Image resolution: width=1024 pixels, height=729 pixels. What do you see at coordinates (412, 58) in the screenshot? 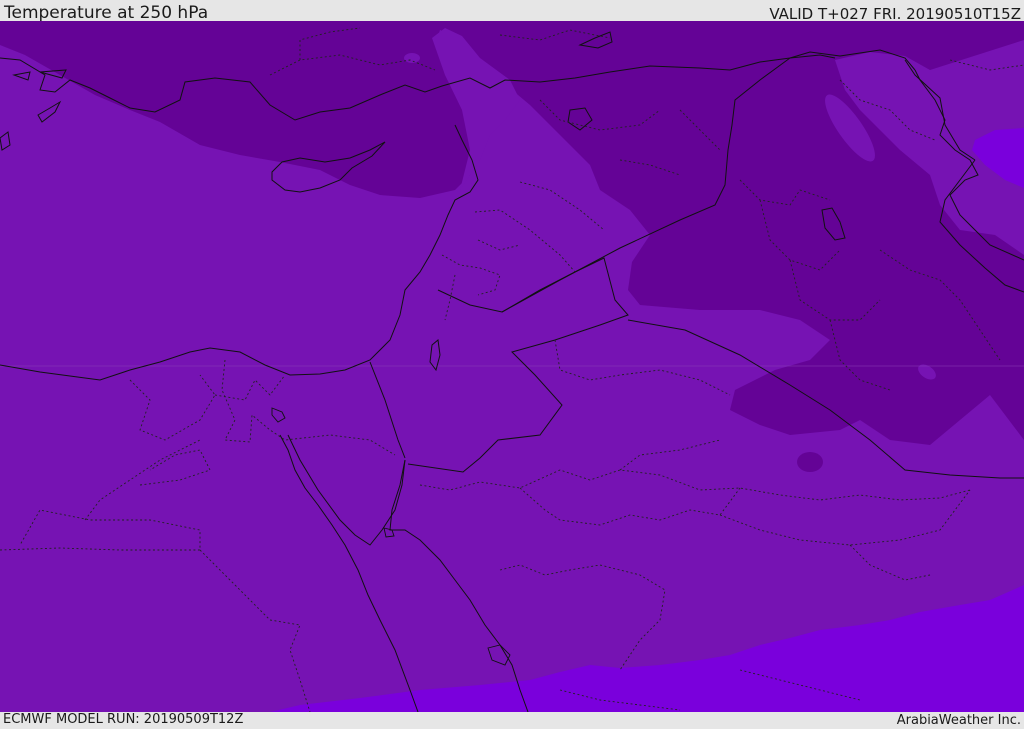
I see `temperature-field-patch-lake` at bounding box center [412, 58].